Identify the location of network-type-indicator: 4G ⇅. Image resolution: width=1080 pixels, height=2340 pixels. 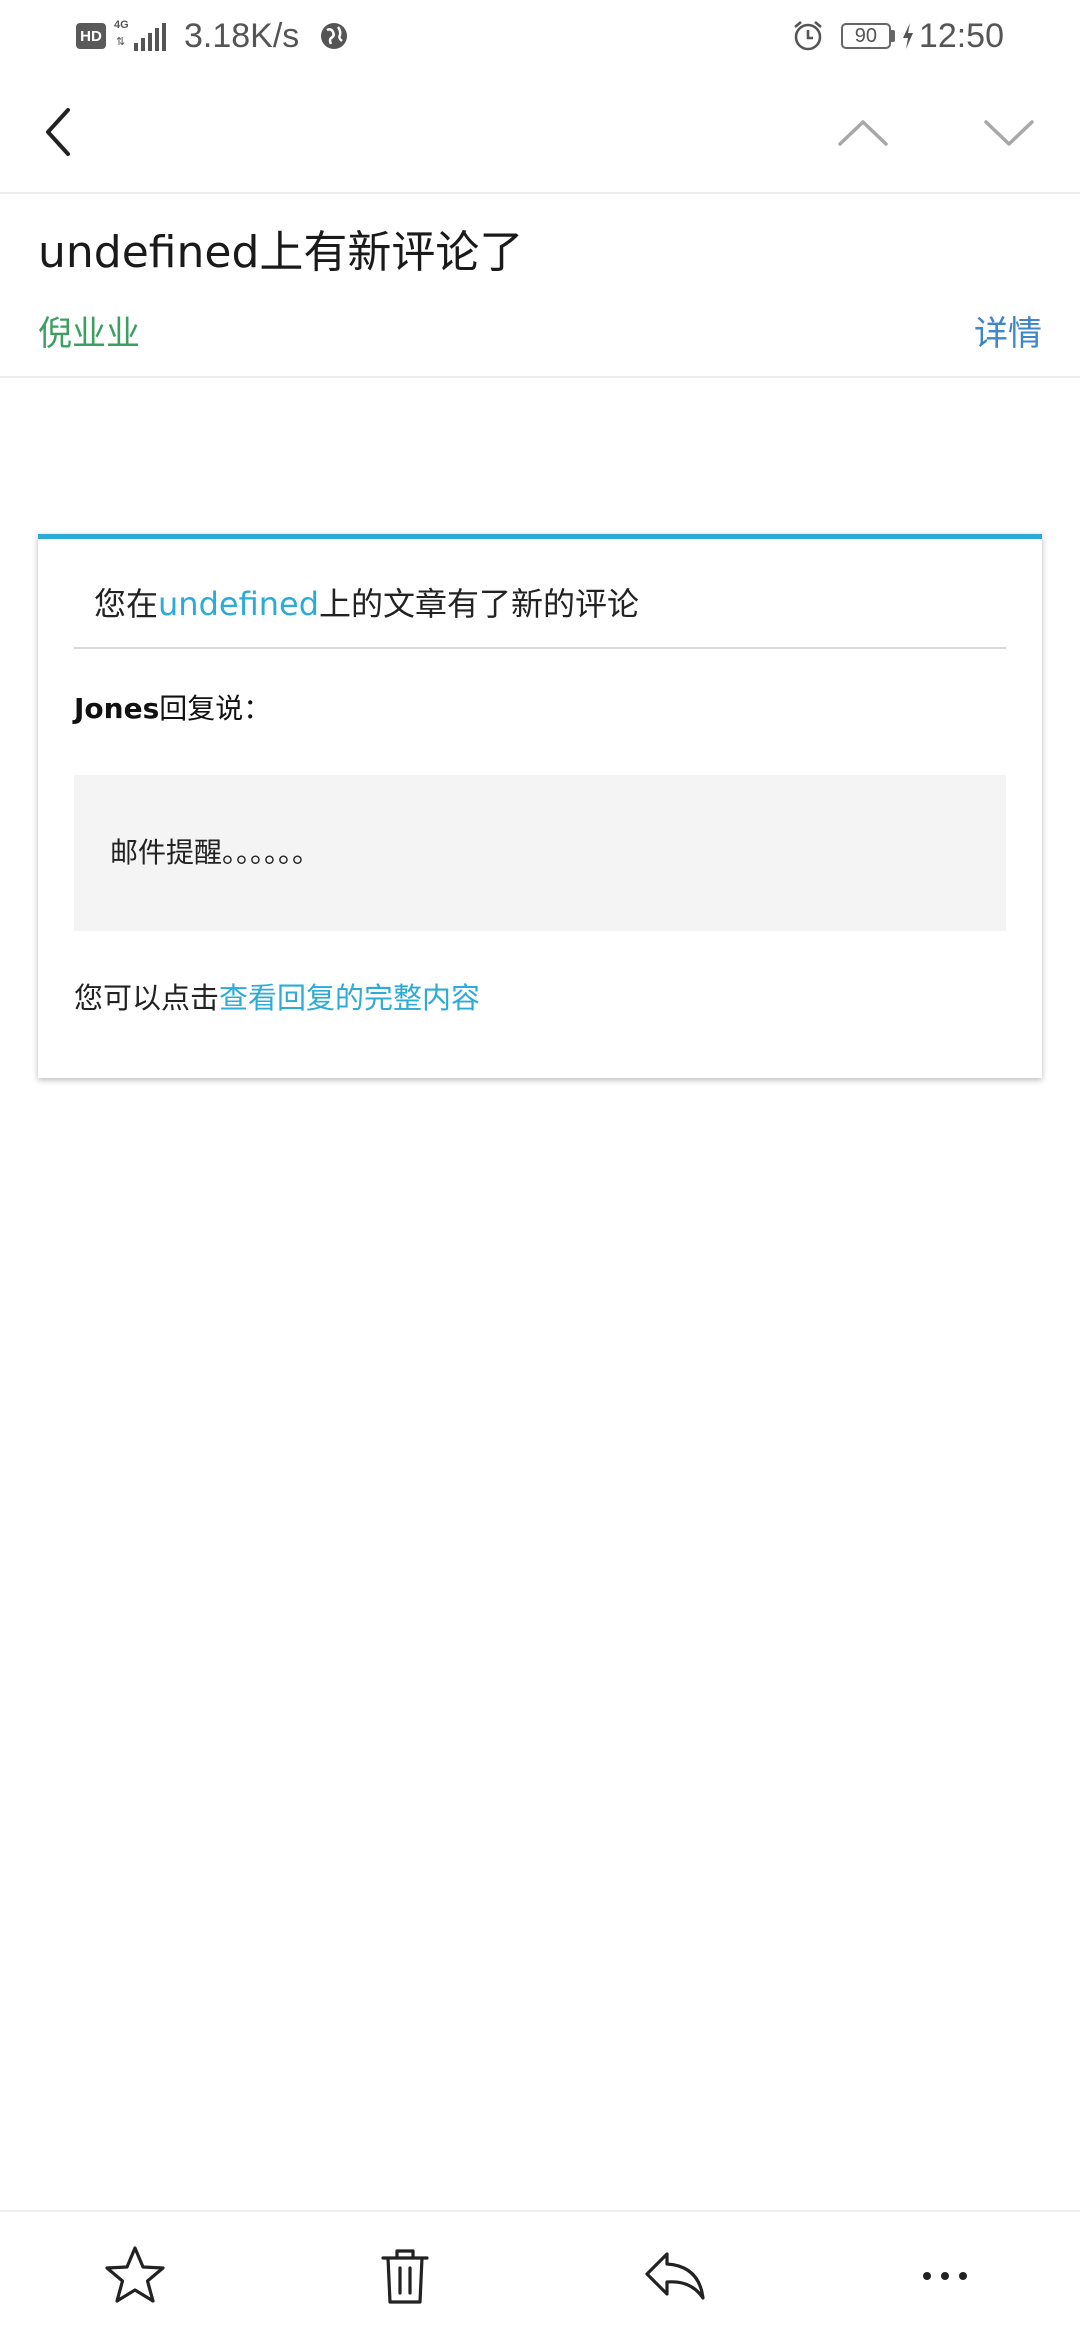
(124, 35).